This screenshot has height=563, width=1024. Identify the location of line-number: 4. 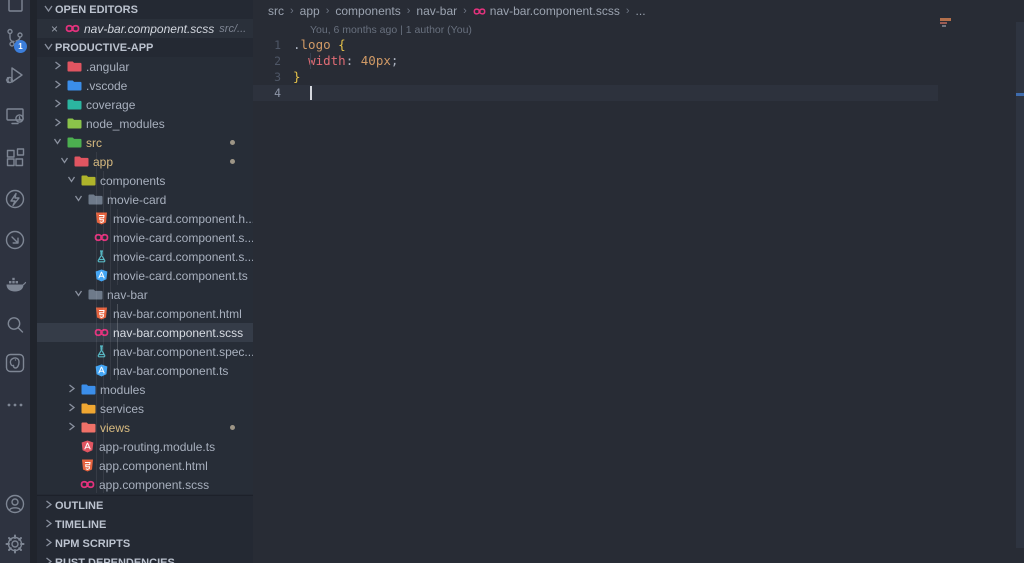
(277, 93).